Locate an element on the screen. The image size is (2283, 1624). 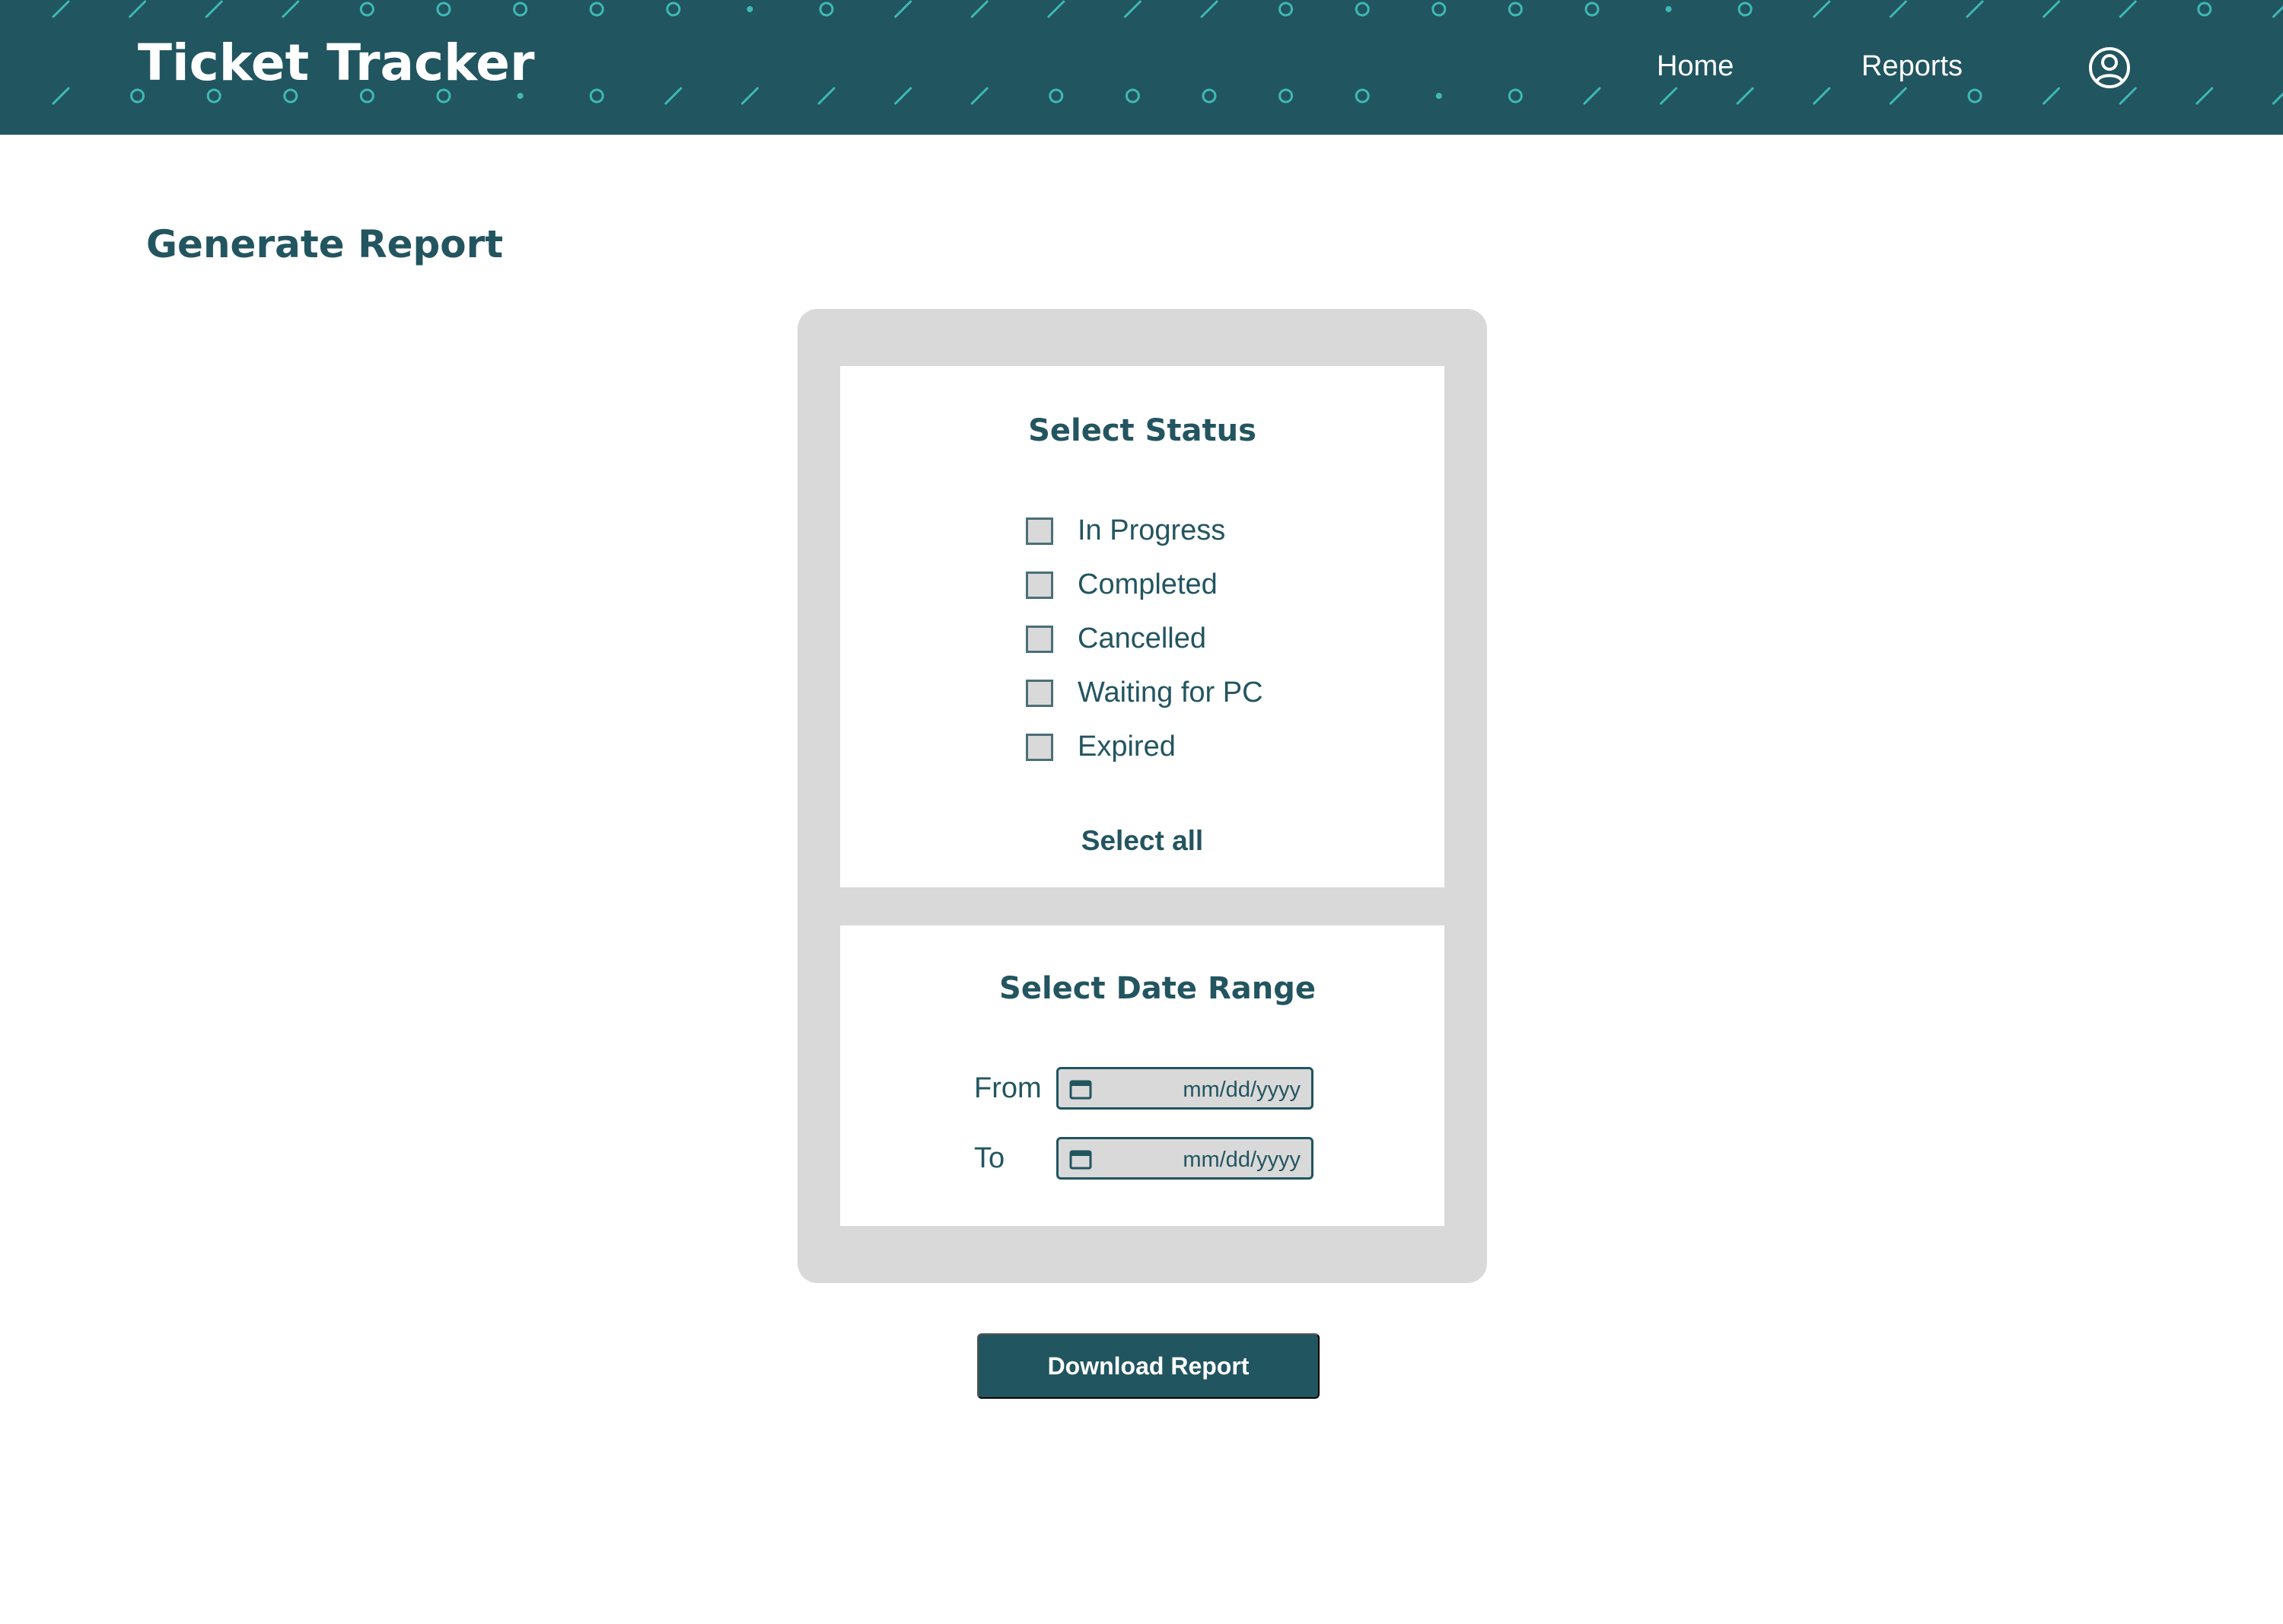
date-from-row: From mm/dd/yyyy is located at coordinates (1143, 1088).